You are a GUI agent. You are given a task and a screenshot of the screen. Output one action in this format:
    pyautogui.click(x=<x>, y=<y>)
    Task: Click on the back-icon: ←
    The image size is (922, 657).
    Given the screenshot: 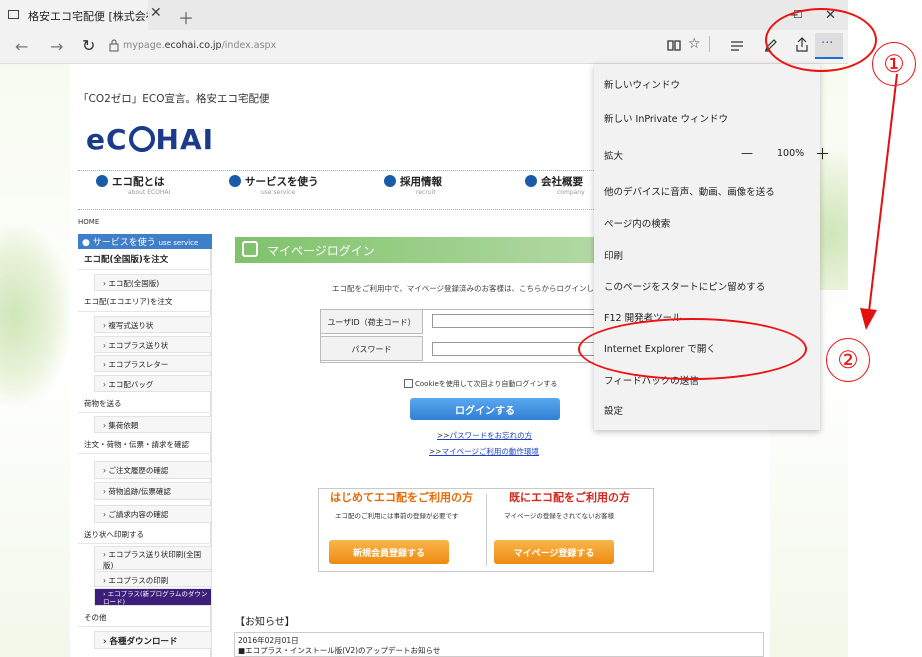 What is the action you would take?
    pyautogui.click(x=21, y=46)
    